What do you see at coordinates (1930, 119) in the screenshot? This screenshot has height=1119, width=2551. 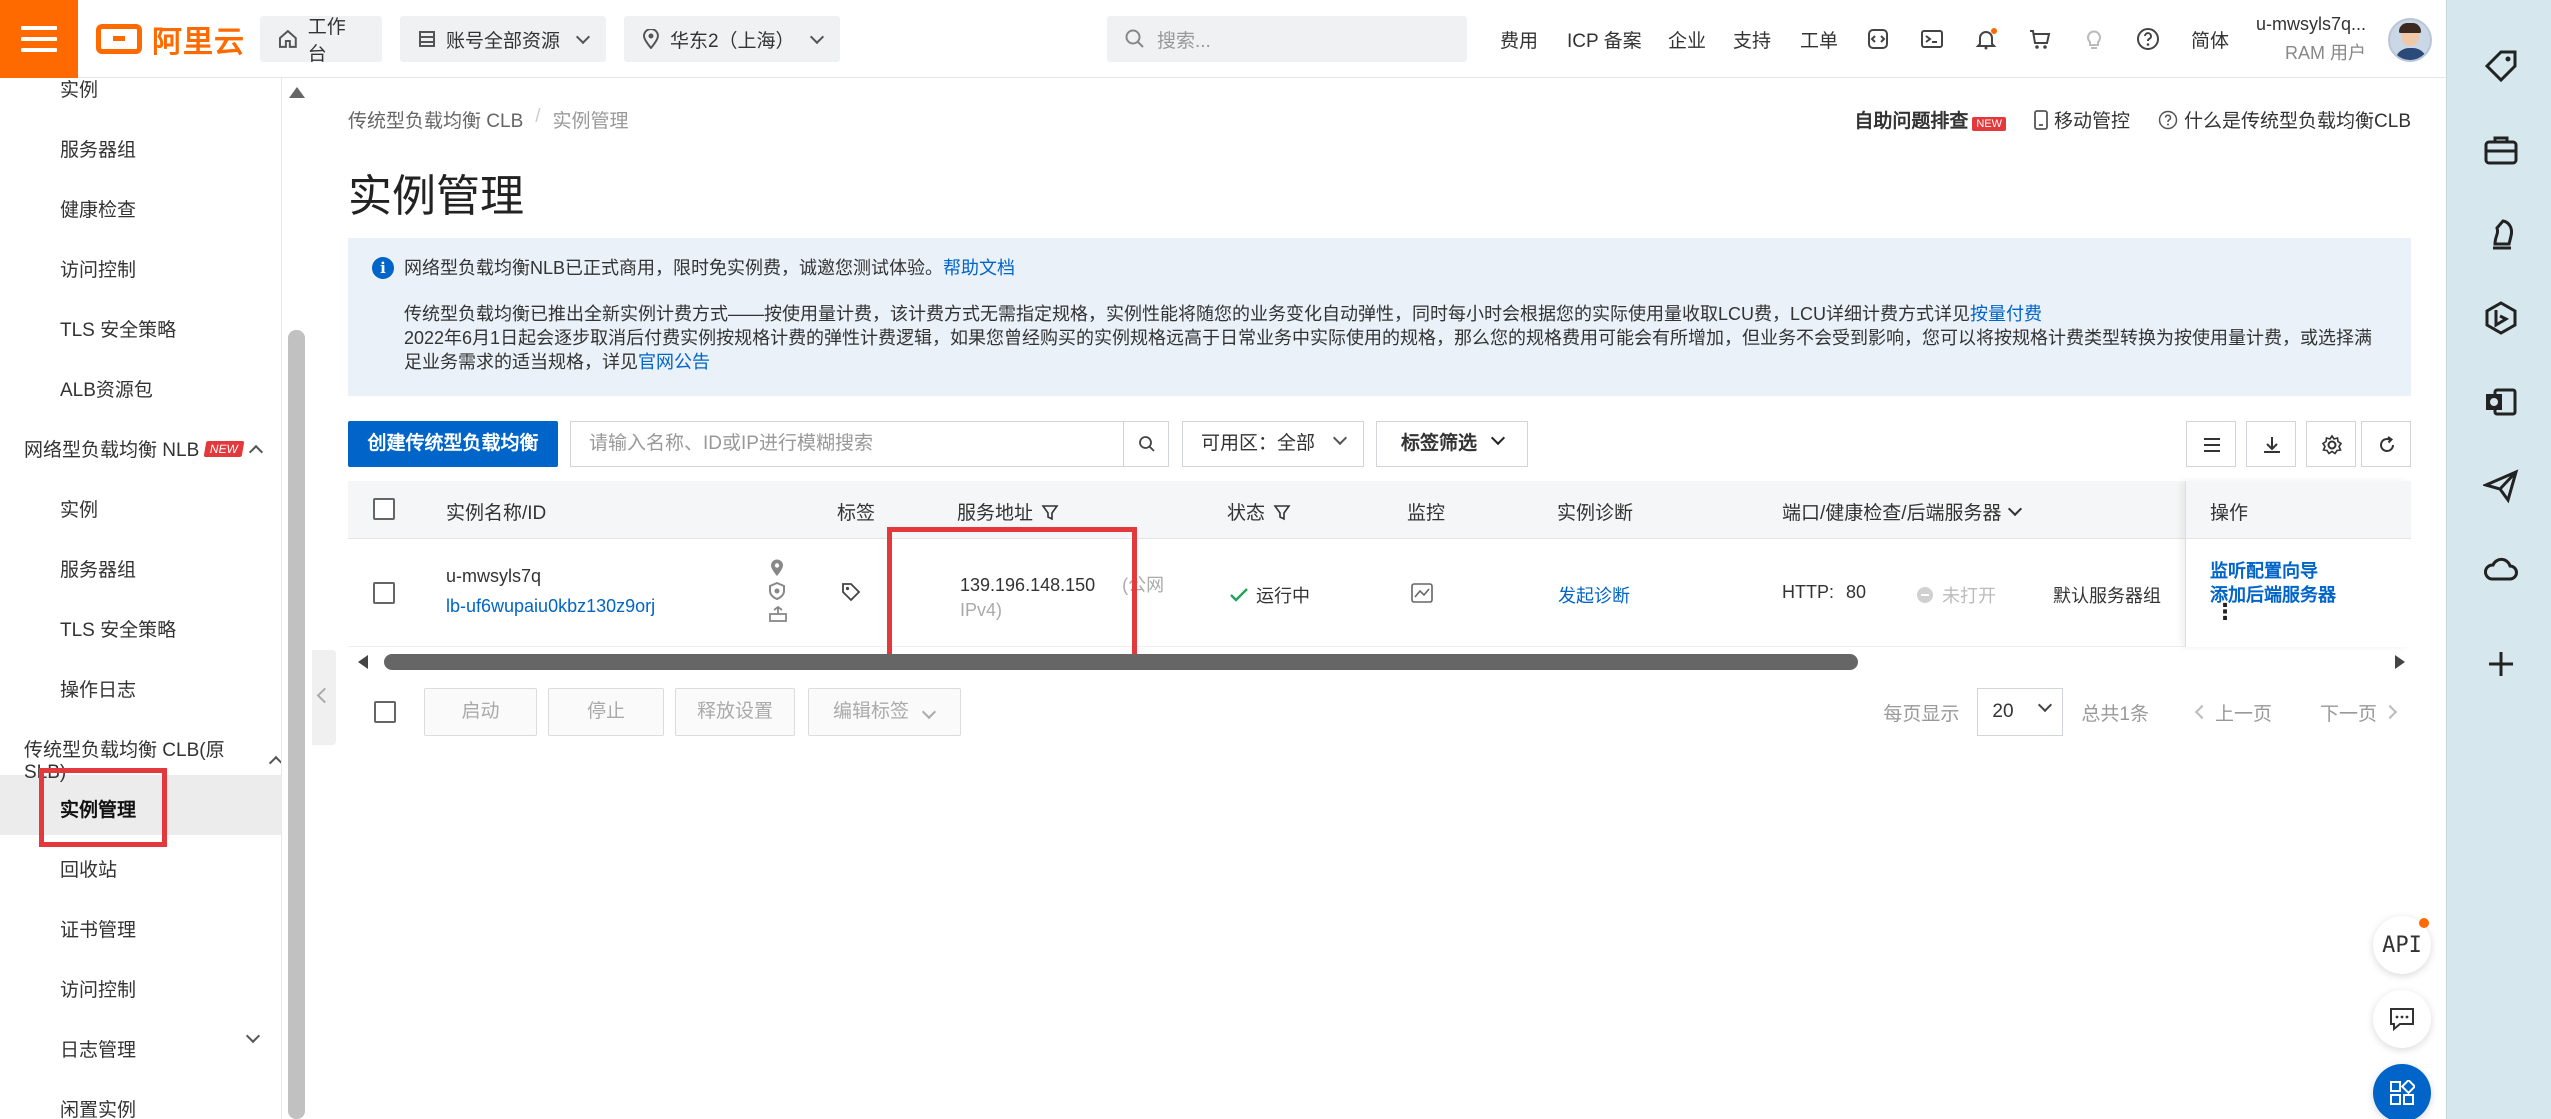 I see `self-help-link: 自助问题排查 NEW` at bounding box center [1930, 119].